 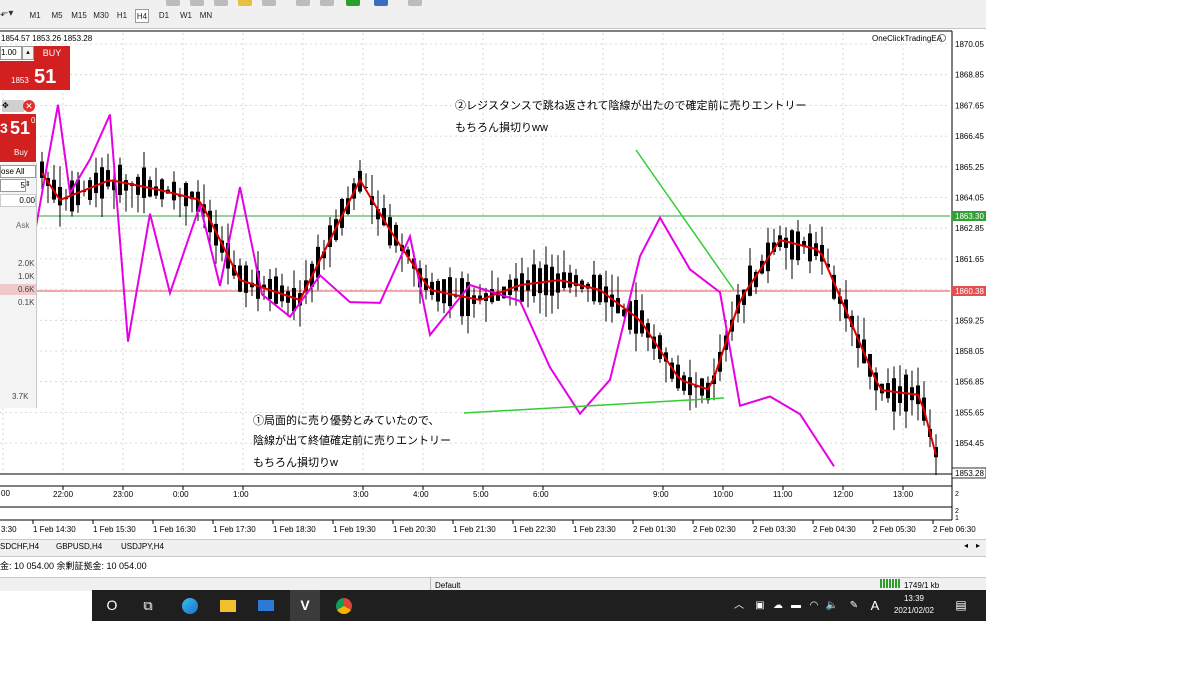 I want to click on windows-taskbar: O ⧉ V ︿ ▣ ☁ ▬ ◠ 🔈 ✎ A 13:39 2021/02/02 ▤, so click(x=539, y=605).